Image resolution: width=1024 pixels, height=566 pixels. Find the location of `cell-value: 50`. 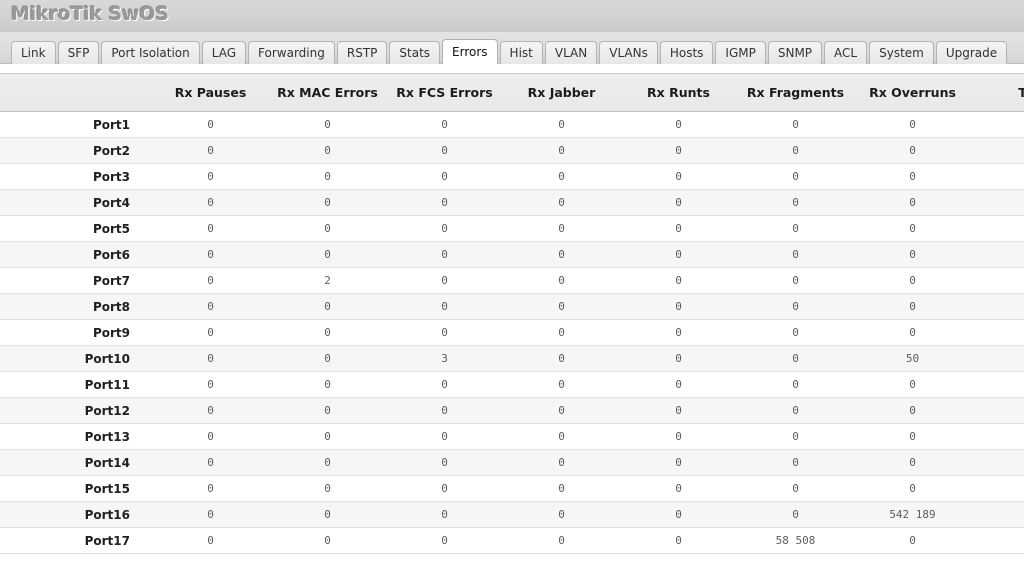

cell-value: 50 is located at coordinates (912, 358).